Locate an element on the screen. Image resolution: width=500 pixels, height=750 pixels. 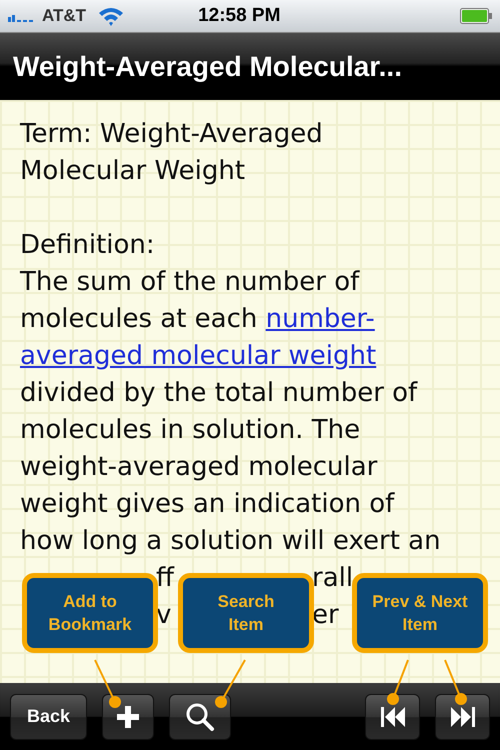
search-button is located at coordinates (200, 717).